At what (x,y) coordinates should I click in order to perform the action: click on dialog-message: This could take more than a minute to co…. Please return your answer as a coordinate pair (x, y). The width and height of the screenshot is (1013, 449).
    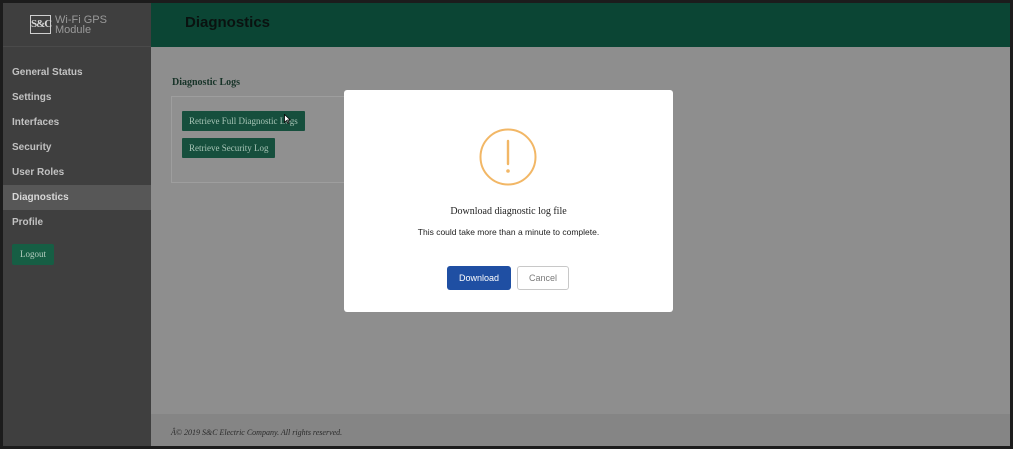
    Looking at the image, I should click on (508, 232).